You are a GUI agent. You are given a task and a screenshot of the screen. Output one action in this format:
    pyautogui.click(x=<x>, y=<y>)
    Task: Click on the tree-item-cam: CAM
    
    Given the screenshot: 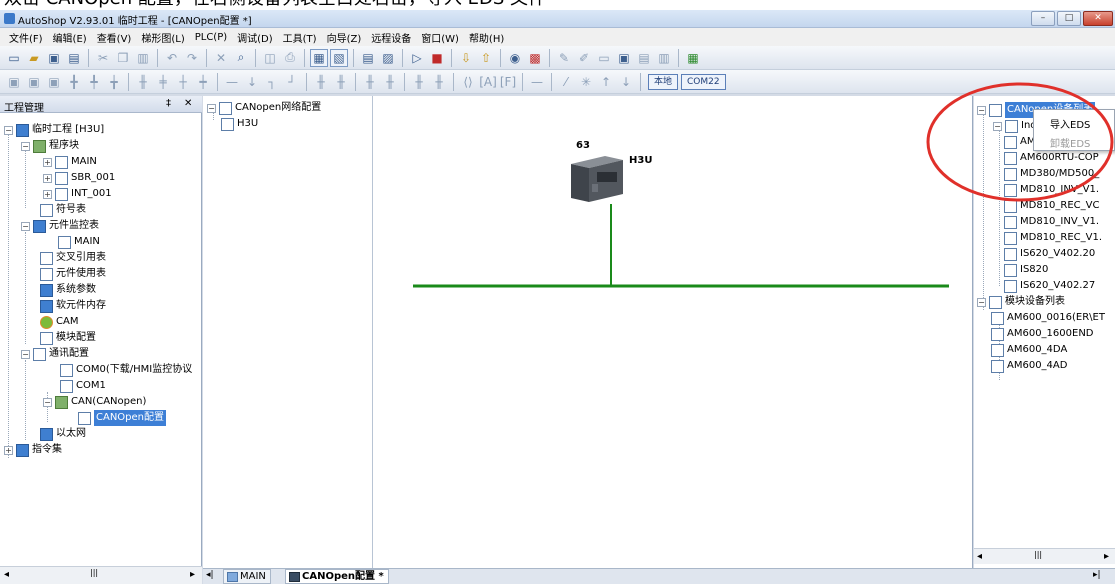 What is the action you would take?
    pyautogui.click(x=59, y=322)
    